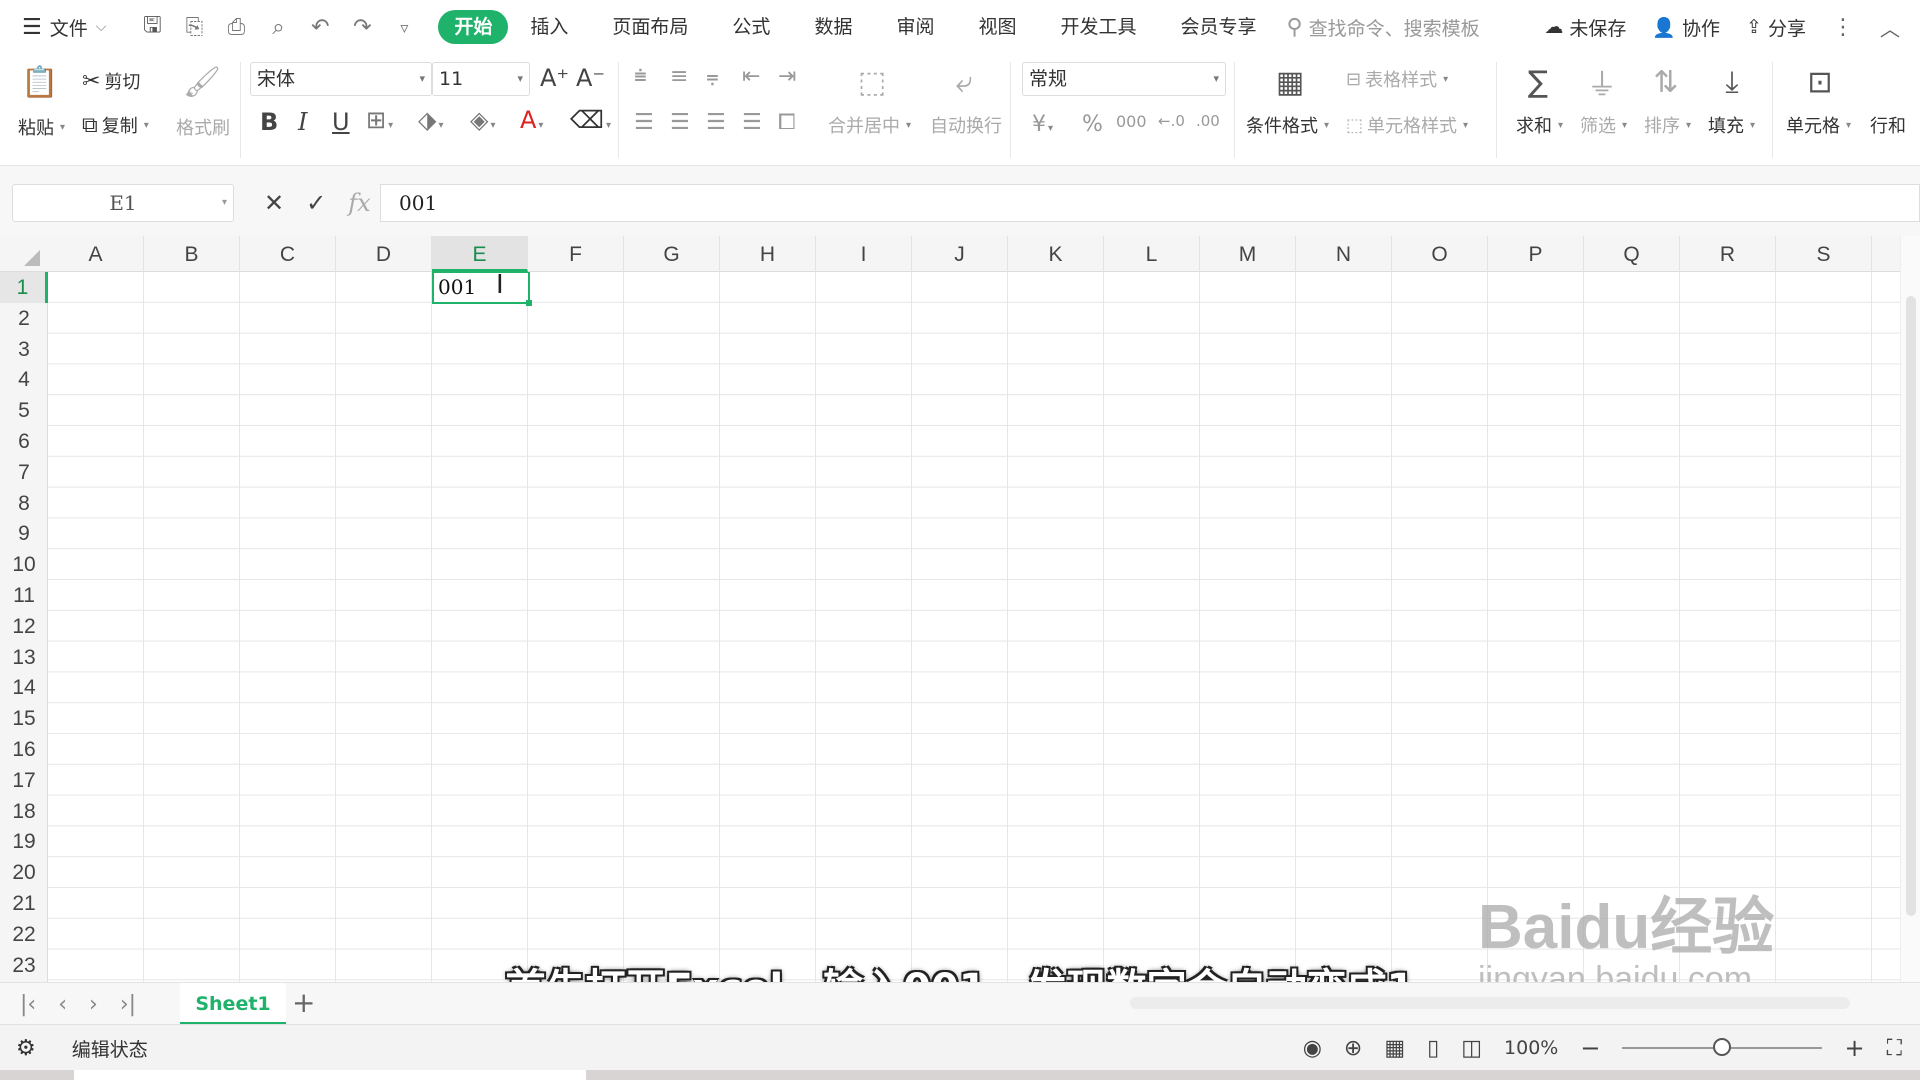 The width and height of the screenshot is (1920, 1080). What do you see at coordinates (768, 254) in the screenshot?
I see `column-header: H` at bounding box center [768, 254].